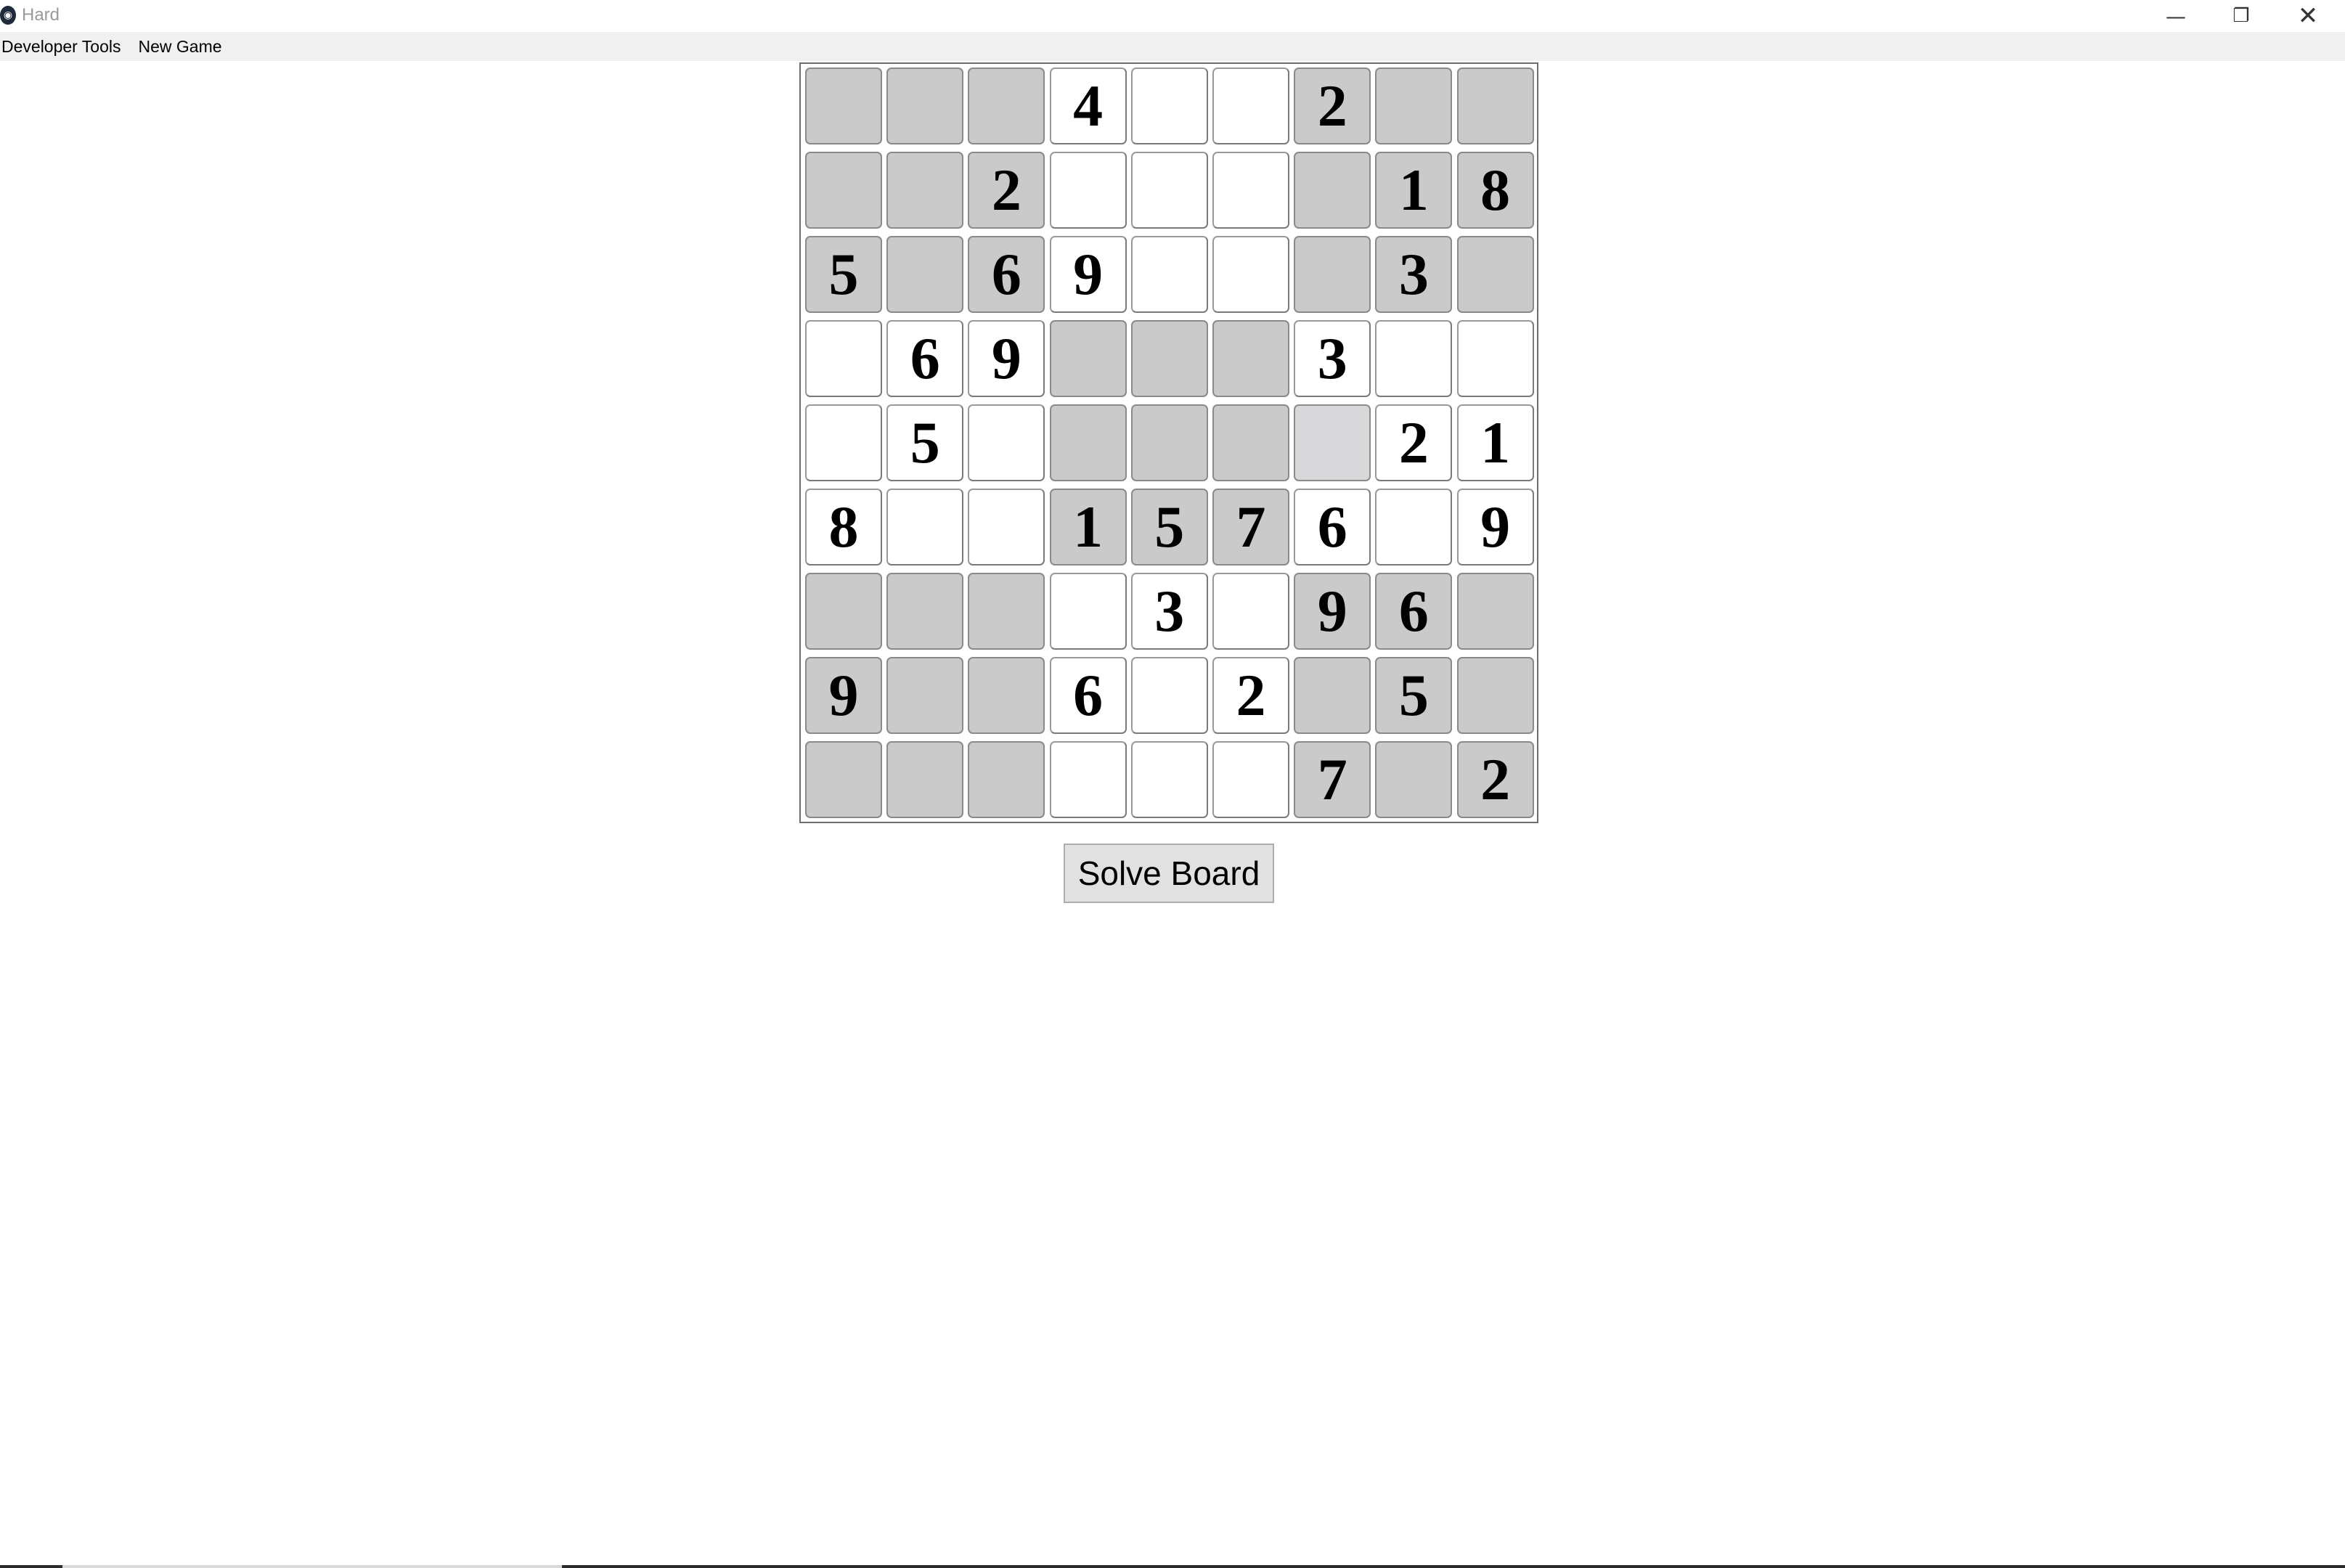 This screenshot has height=1568, width=2345. What do you see at coordinates (1172, 47) in the screenshot?
I see `menu-bar: Developer Tools New Game` at bounding box center [1172, 47].